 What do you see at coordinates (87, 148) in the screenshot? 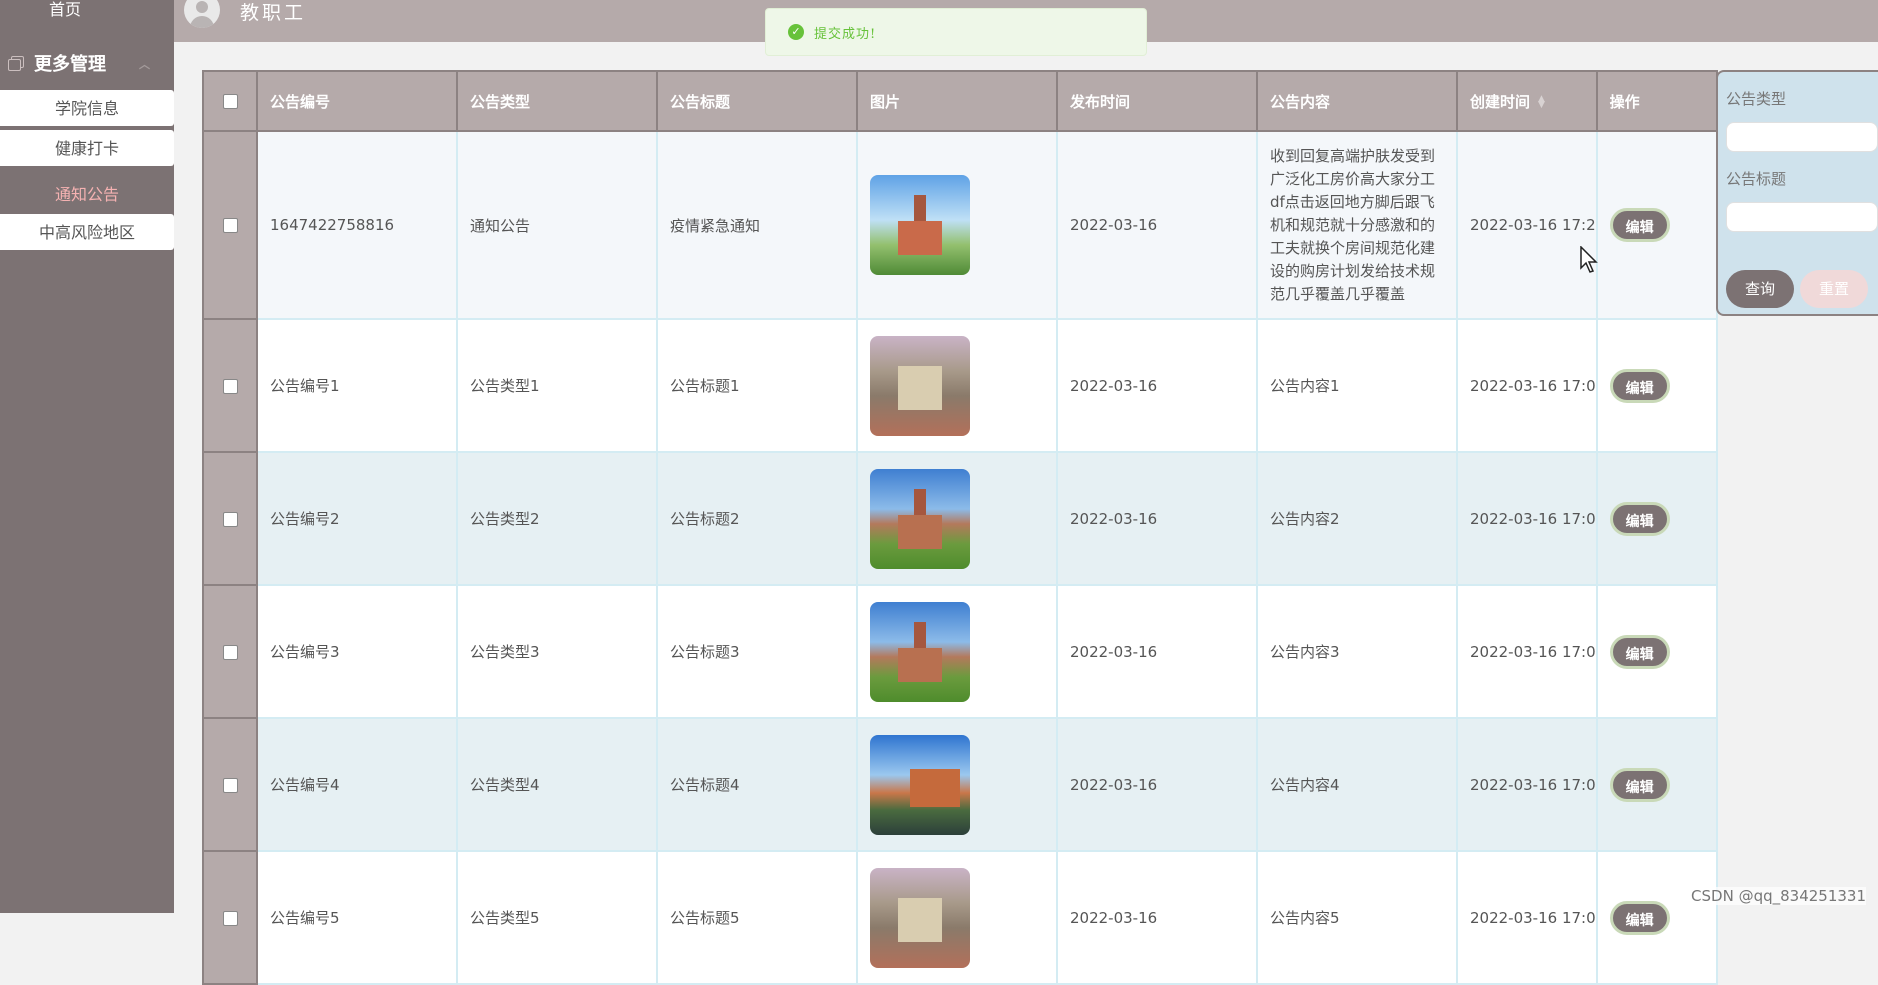
I see `sidebar-item-health-checkin: 健康打卡` at bounding box center [87, 148].